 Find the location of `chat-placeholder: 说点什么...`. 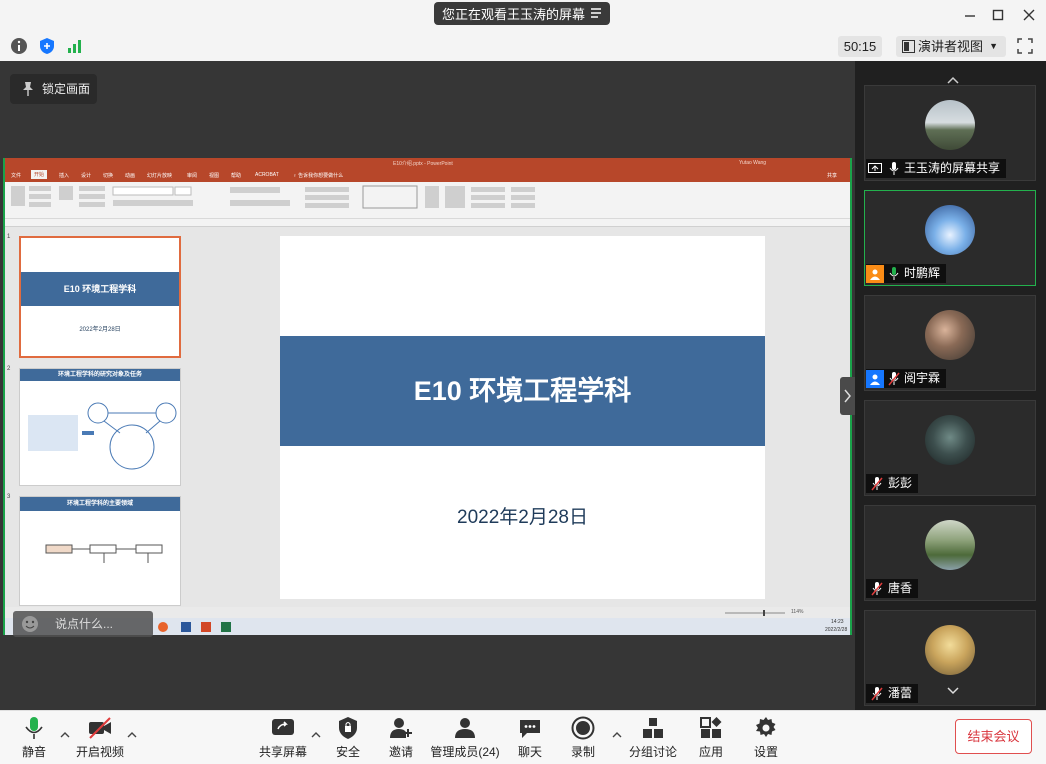

chat-placeholder: 说点什么... is located at coordinates (84, 624).